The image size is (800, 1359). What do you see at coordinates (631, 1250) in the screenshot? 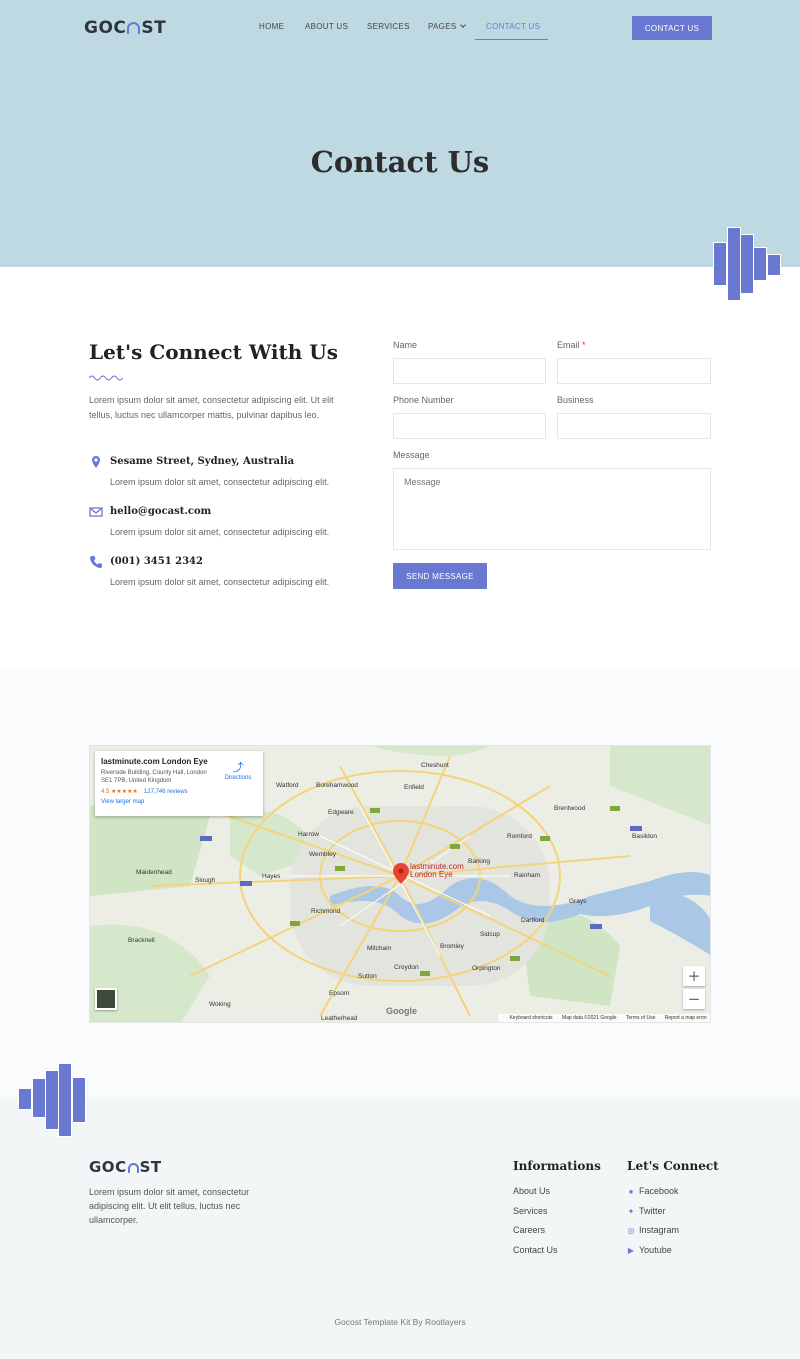
I see `youtube-icon: ▶` at bounding box center [631, 1250].